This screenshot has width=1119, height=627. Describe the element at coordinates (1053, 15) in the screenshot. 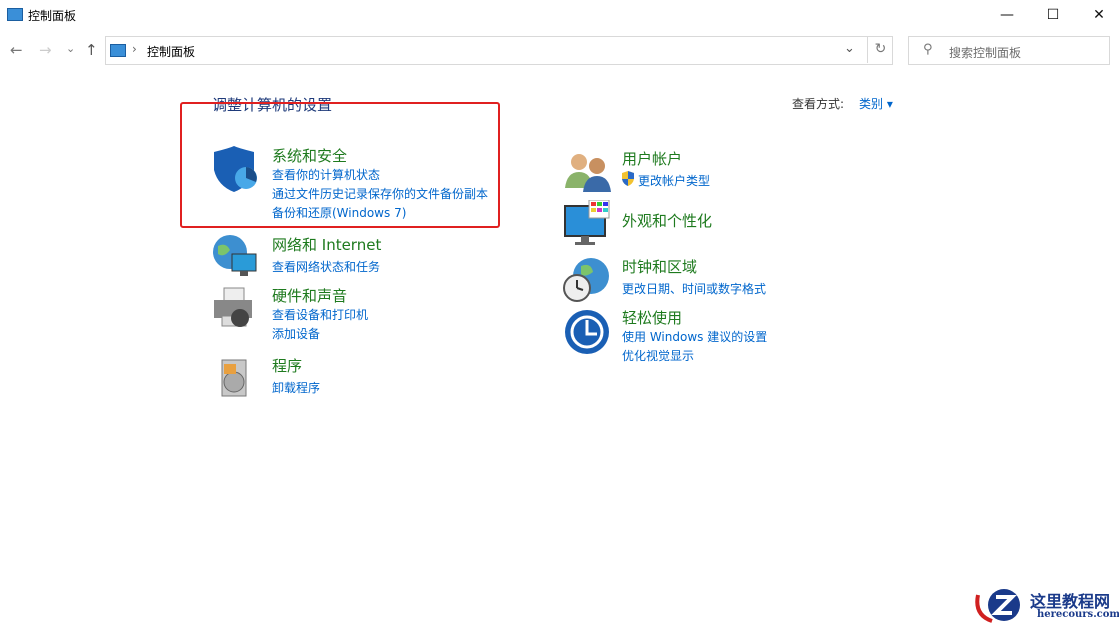

I see `maximize-button: ☐` at that location.